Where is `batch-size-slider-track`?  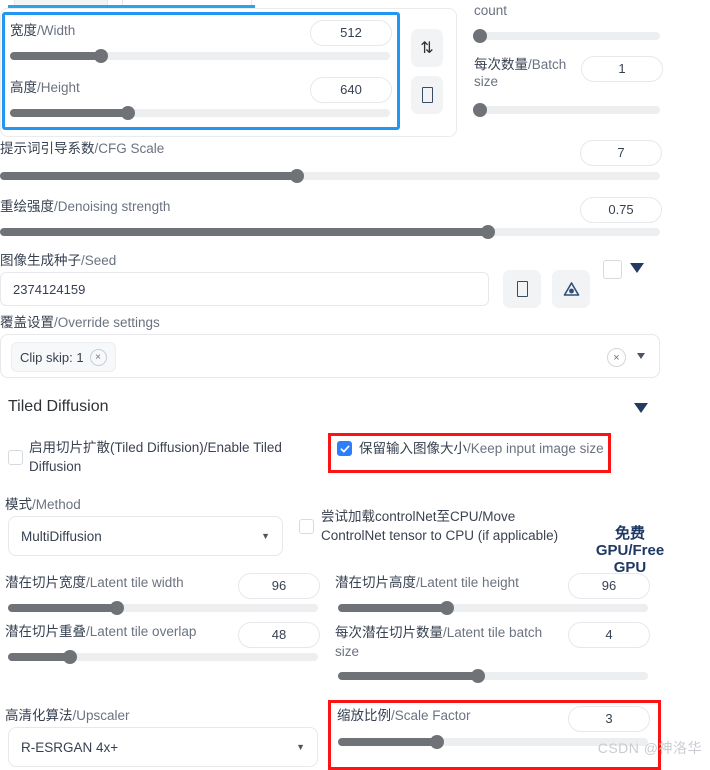
batch-size-slider-track is located at coordinates (567, 110).